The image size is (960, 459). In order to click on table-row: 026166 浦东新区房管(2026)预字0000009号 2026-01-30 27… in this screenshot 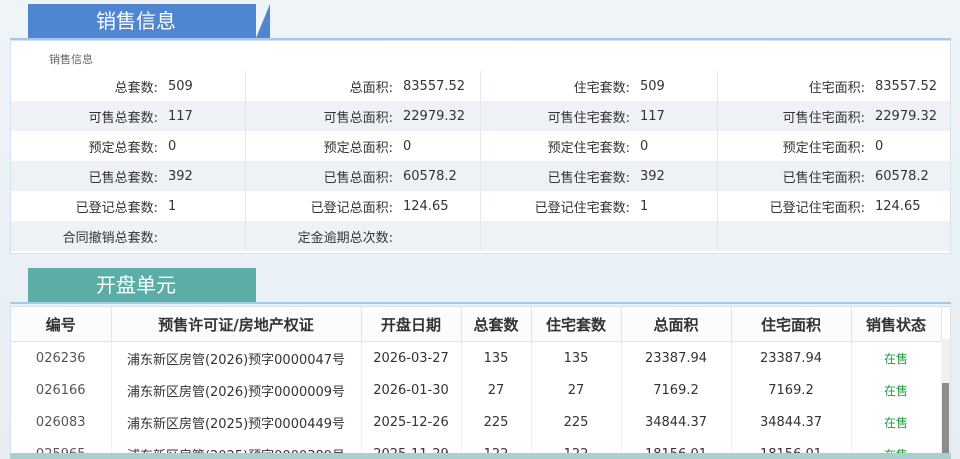, I will do `click(476, 390)`.